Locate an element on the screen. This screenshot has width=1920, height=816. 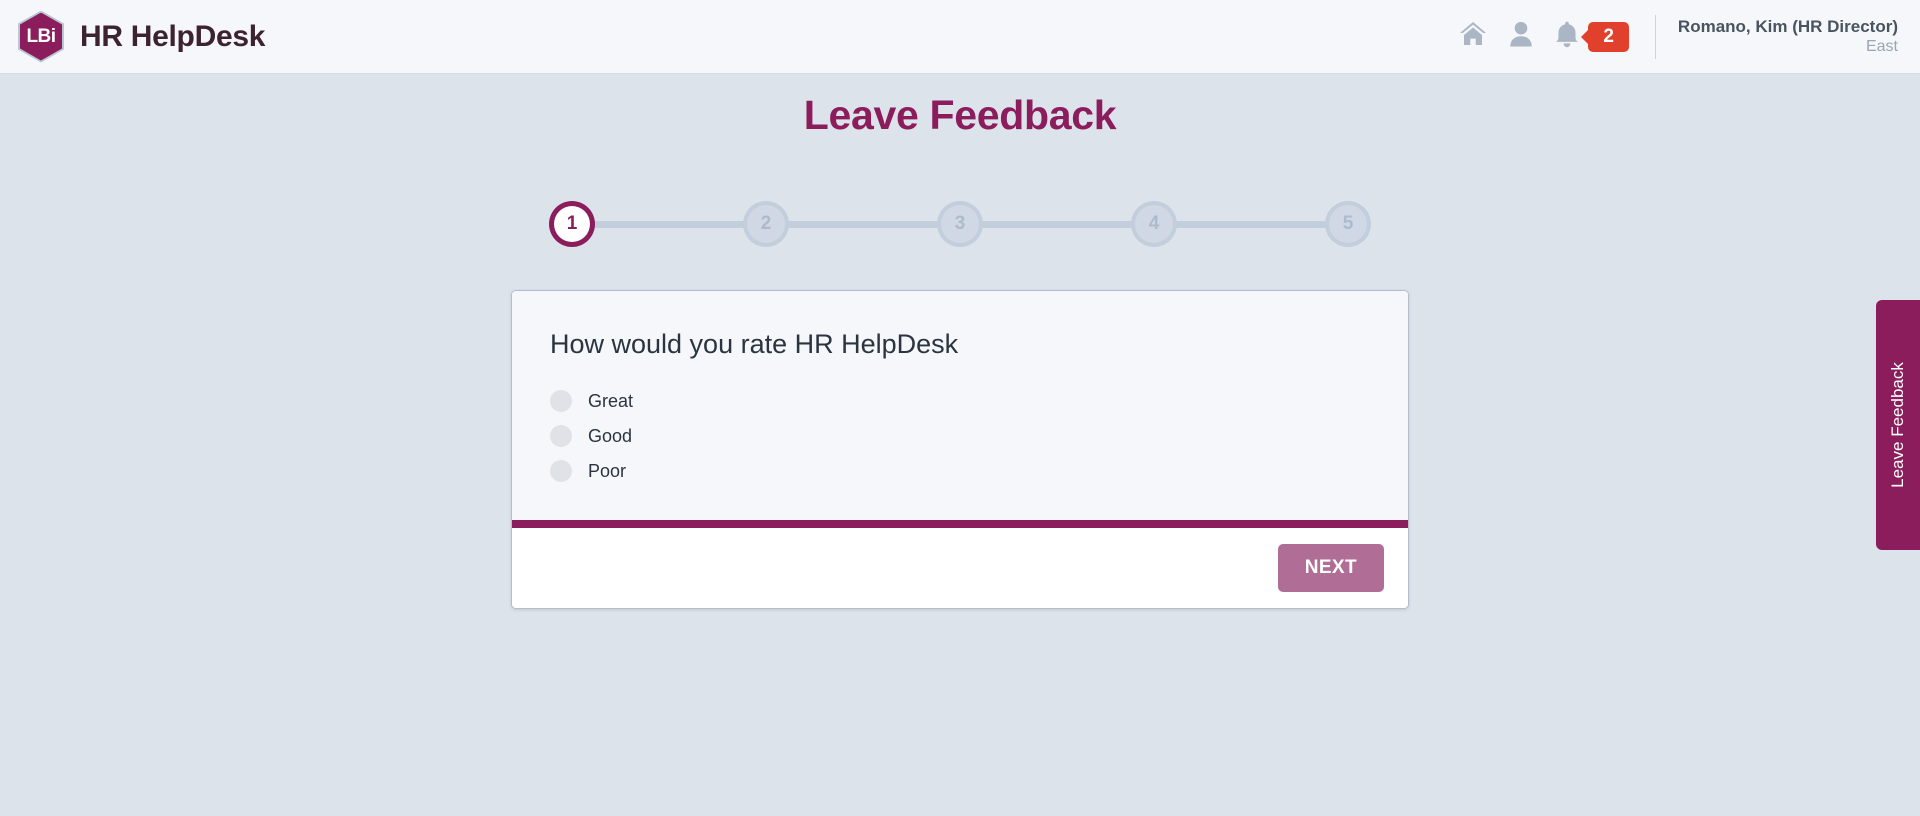
radio-icon-great is located at coordinates (561, 401).